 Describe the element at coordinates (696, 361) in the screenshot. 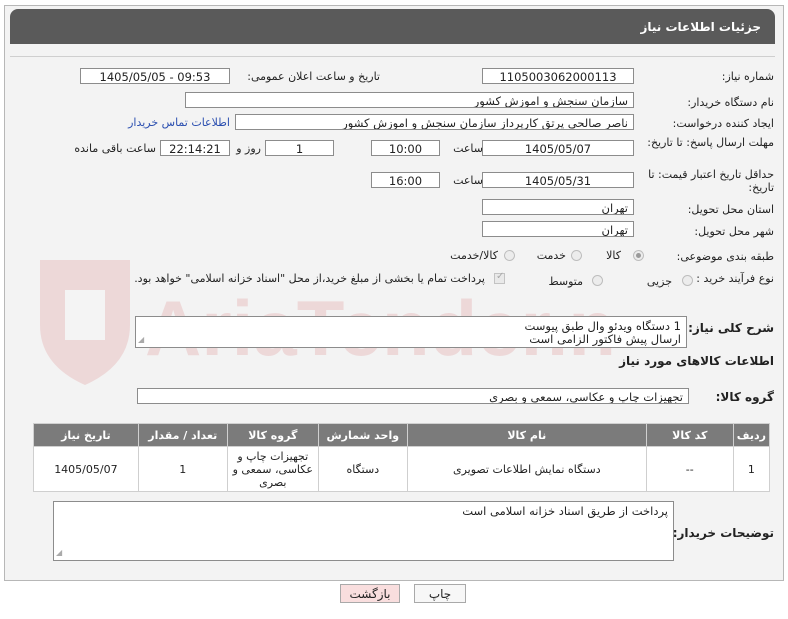

I see `goods-info-heading: اطلاعات کالاهای مورد نیاز` at that location.